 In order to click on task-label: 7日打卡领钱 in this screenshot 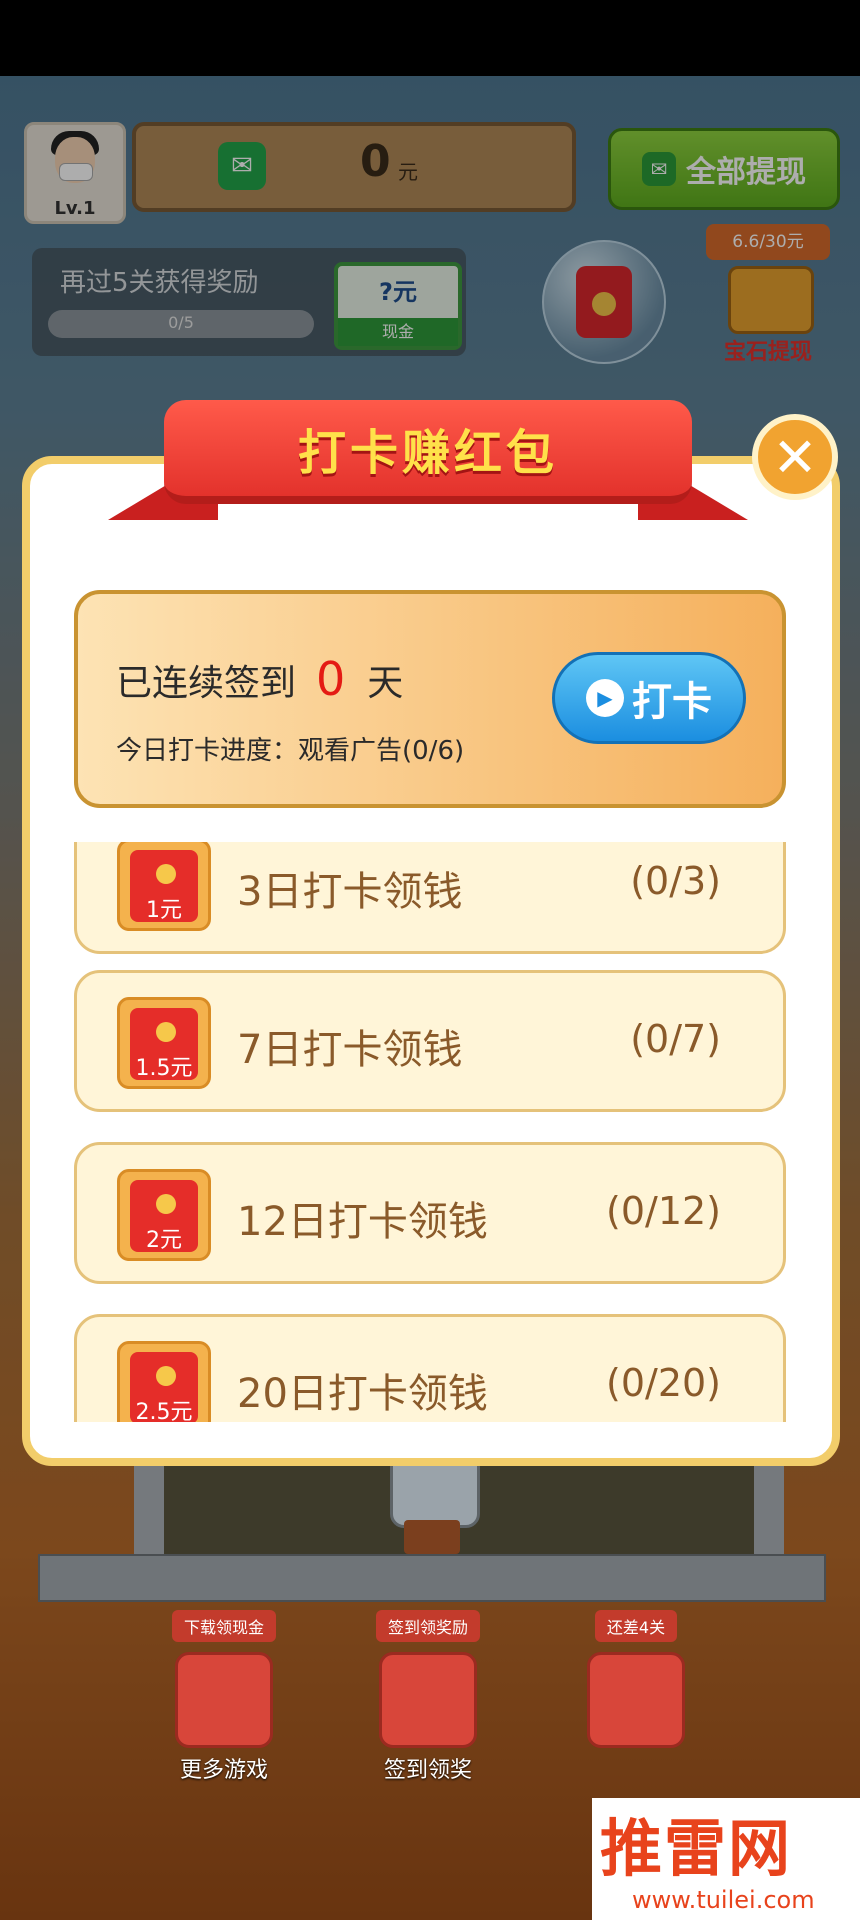, I will do `click(350, 1050)`.